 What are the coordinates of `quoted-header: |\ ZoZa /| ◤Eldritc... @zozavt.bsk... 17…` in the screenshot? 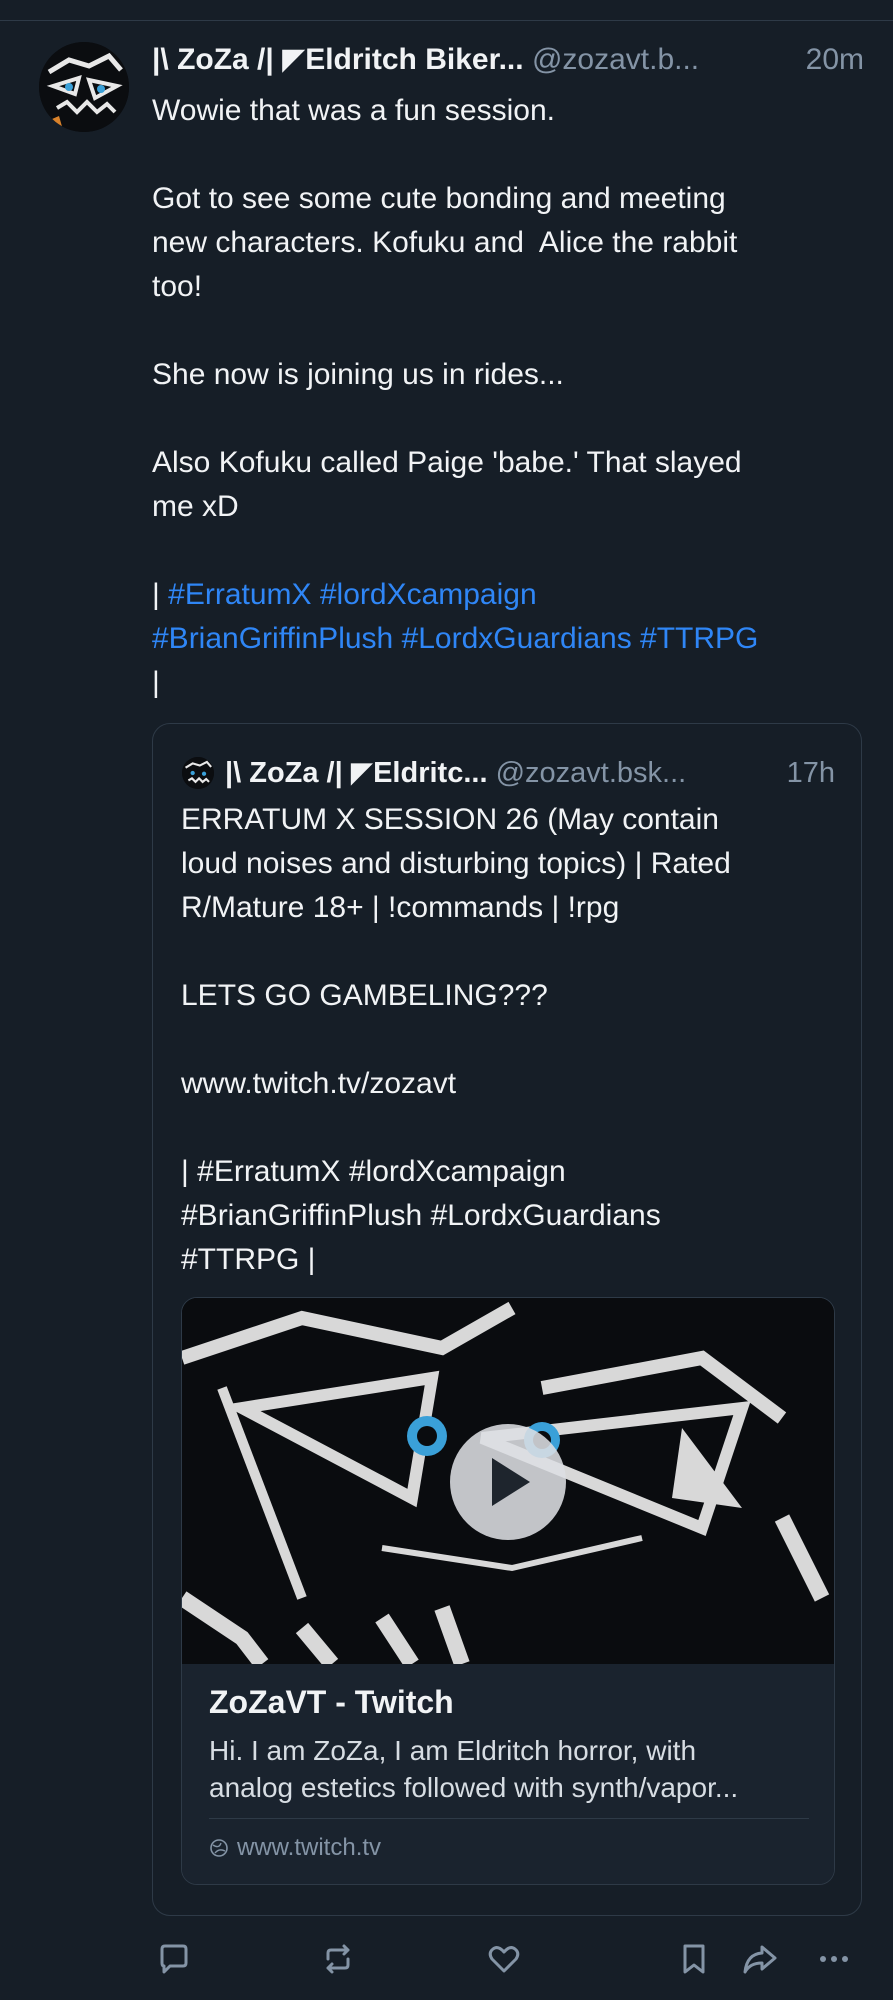 It's located at (530, 773).